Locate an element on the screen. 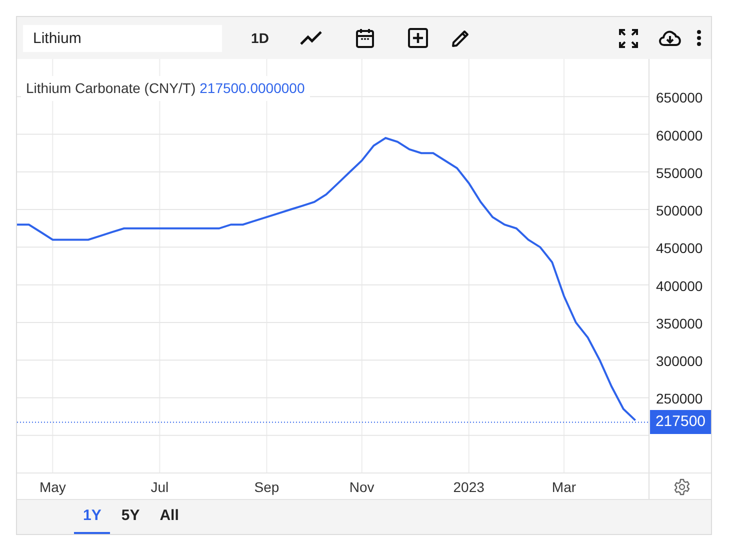 The image size is (733, 552). series-name: Lithium Carbonate (CNY/T) is located at coordinates (111, 88).